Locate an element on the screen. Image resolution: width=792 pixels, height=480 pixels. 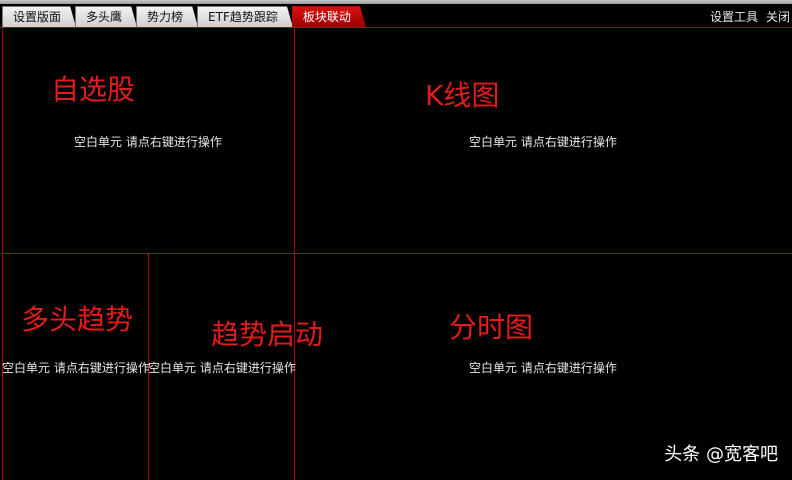
tab-layout-settings: 设置版面 is located at coordinates (39, 16).